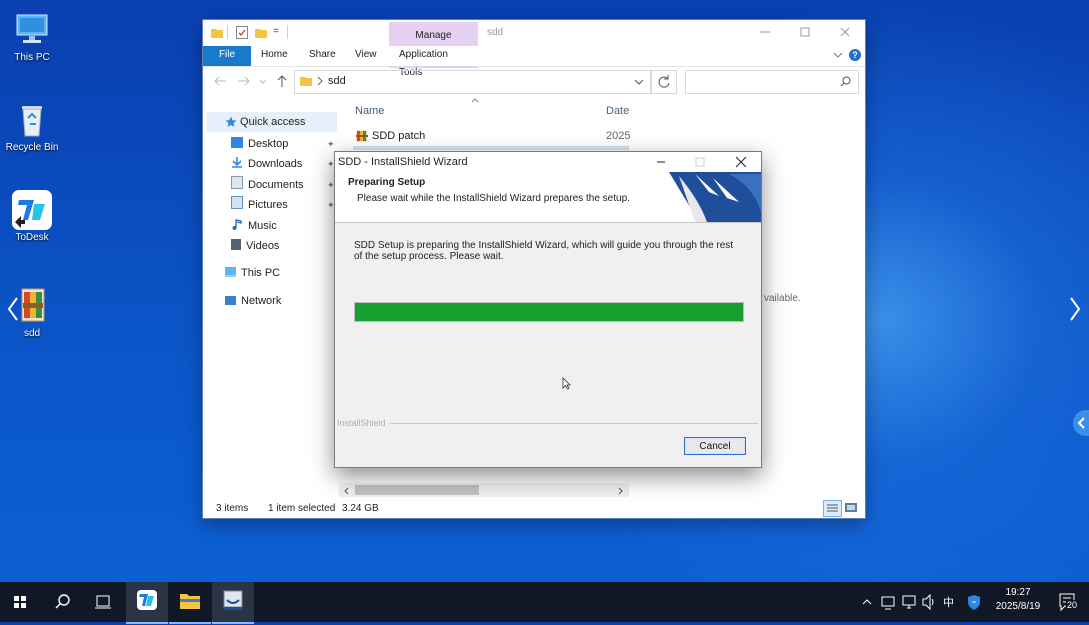  What do you see at coordinates (617, 111) in the screenshot?
I see `column-header-date: Date` at bounding box center [617, 111].